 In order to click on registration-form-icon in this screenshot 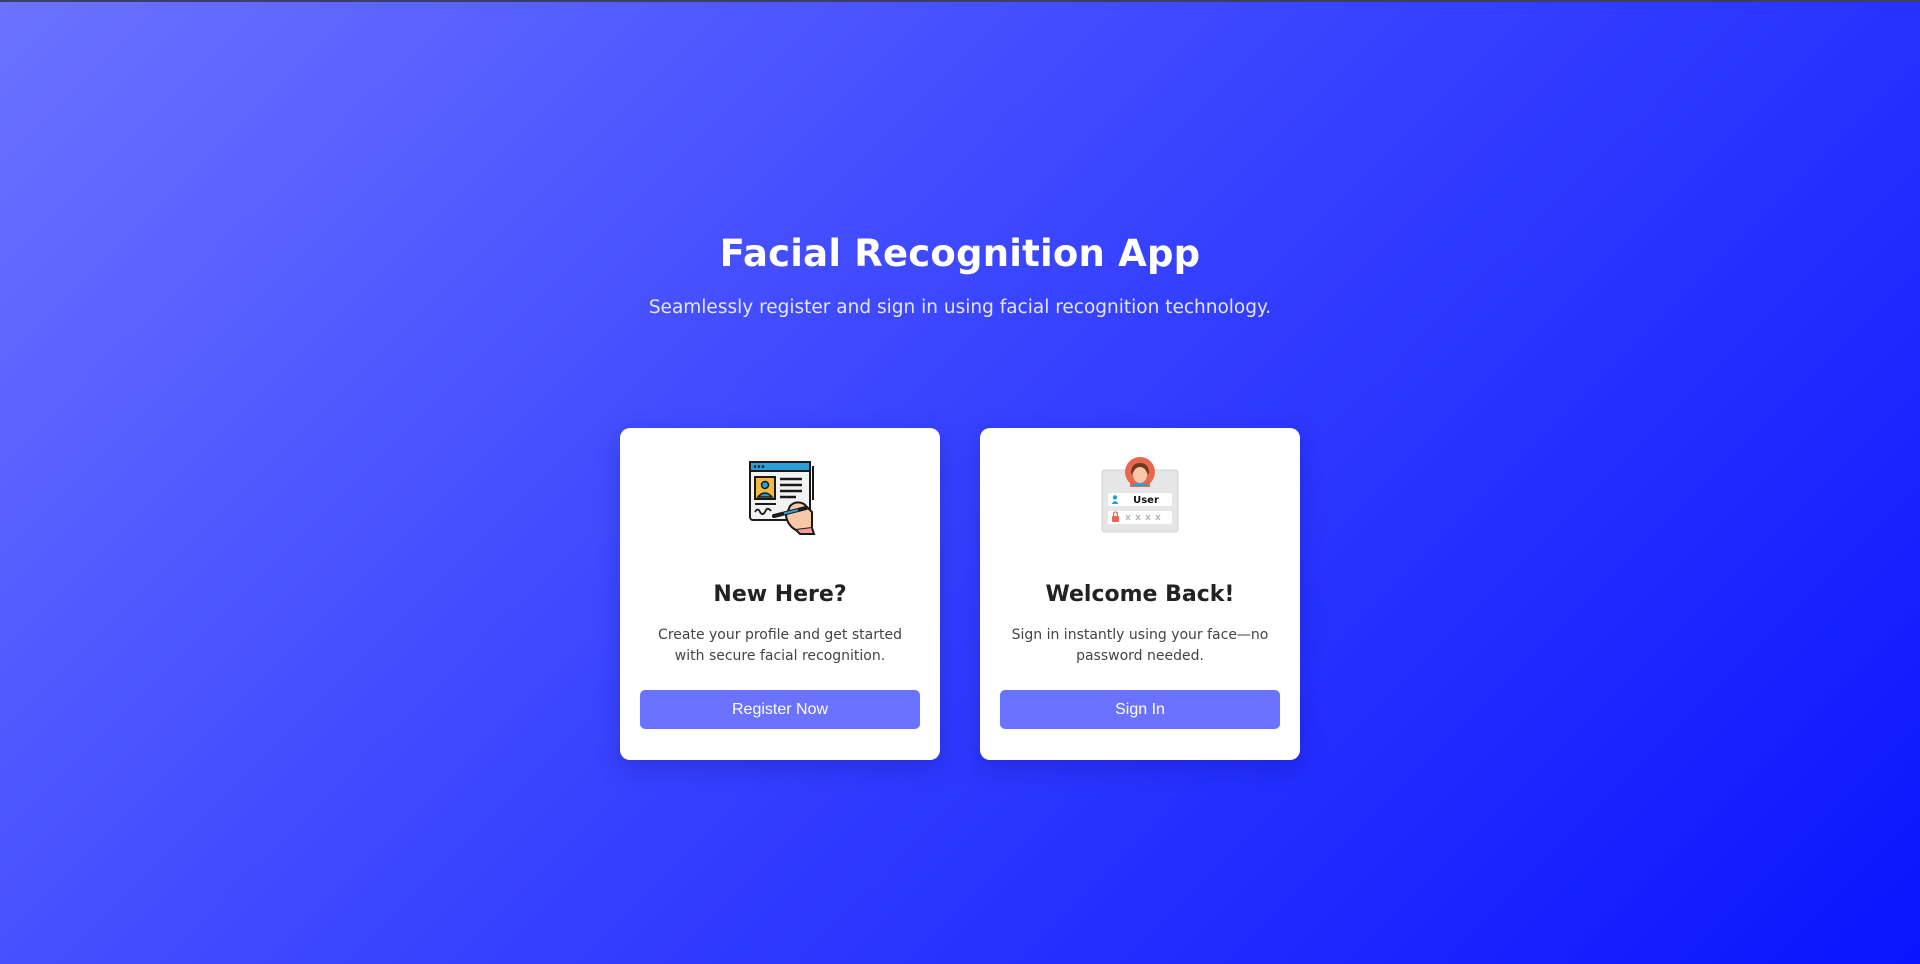, I will do `click(780, 496)`.